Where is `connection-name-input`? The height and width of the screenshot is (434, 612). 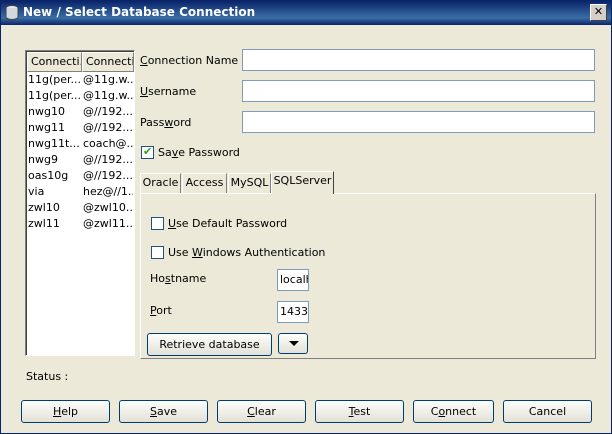 connection-name-input is located at coordinates (418, 60).